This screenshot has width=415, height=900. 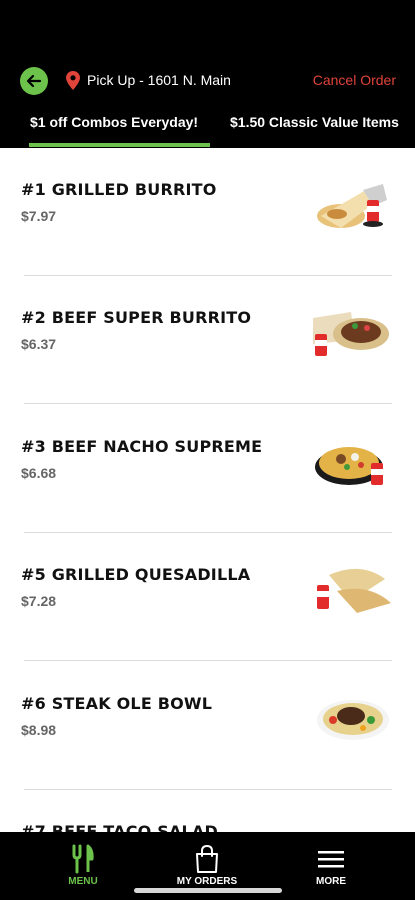 I want to click on cancel-order-link: Cancel Order, so click(x=354, y=80).